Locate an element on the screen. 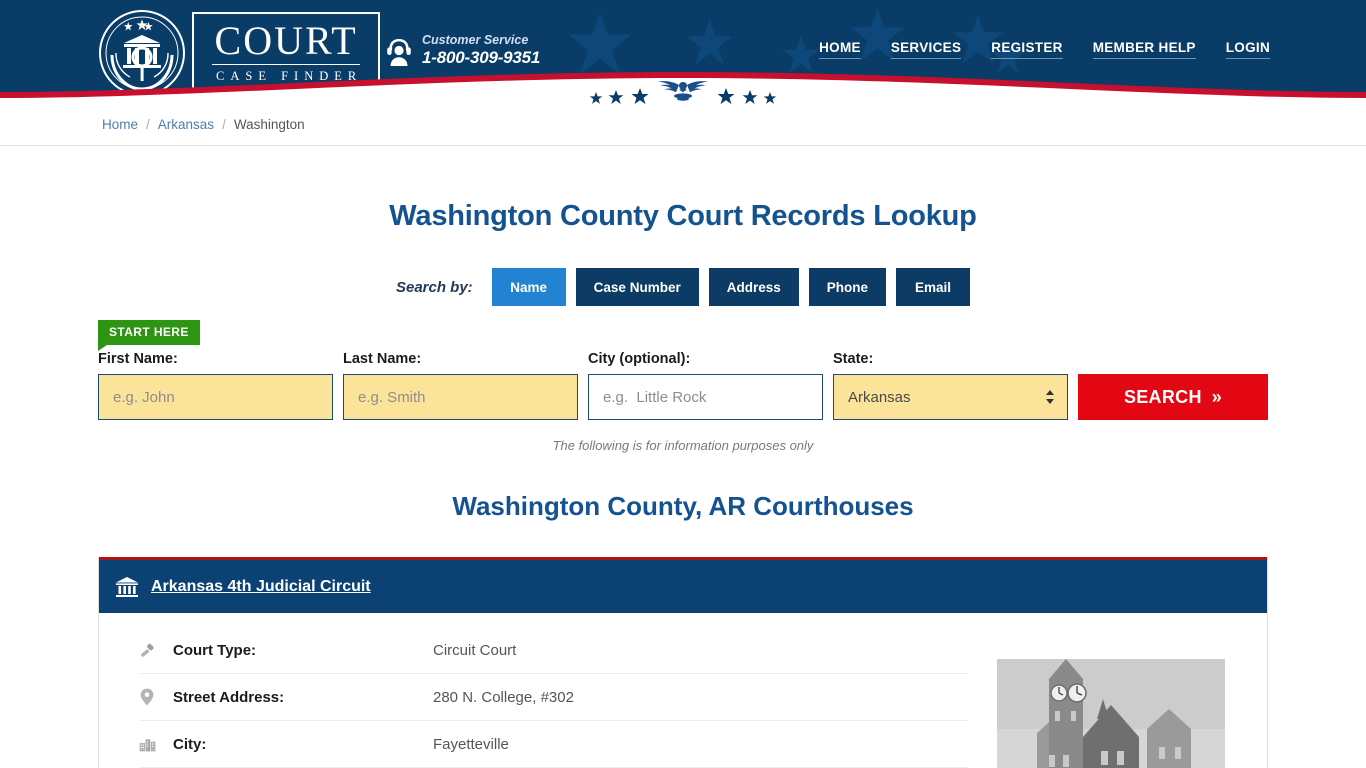  search-button-label: SEARCH is located at coordinates (1162, 396).